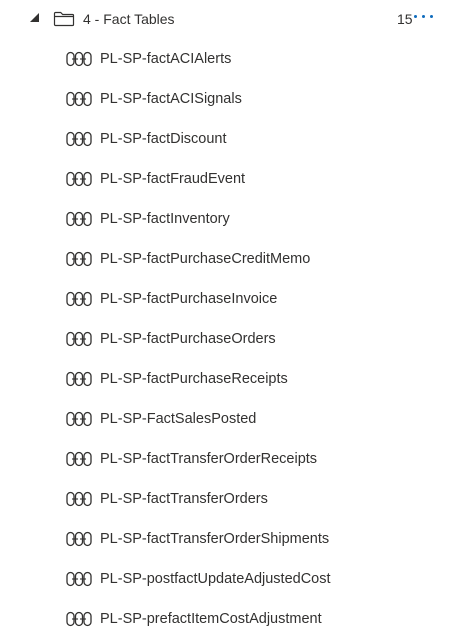  I want to click on folder-icon, so click(64, 19).